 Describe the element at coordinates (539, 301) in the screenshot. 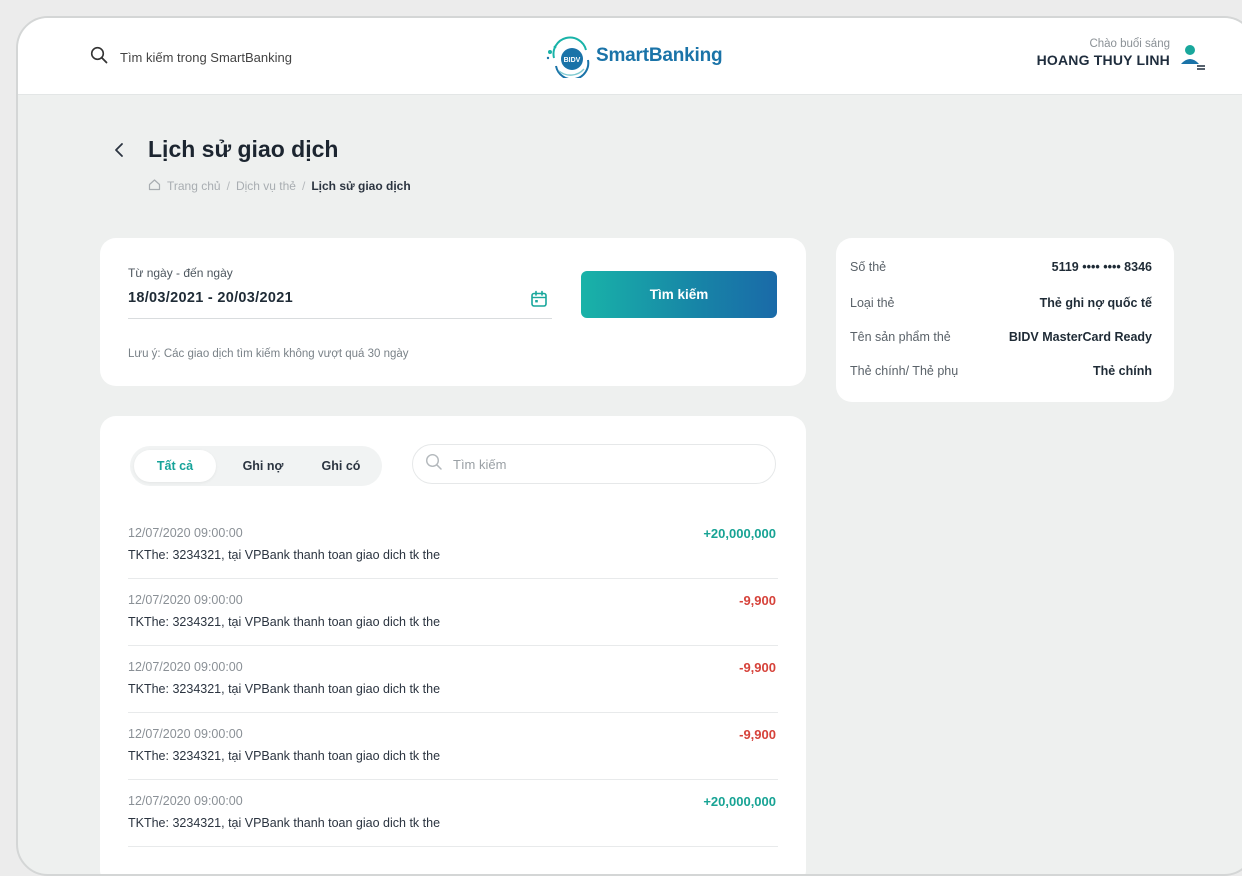

I see `calendar-icon` at that location.